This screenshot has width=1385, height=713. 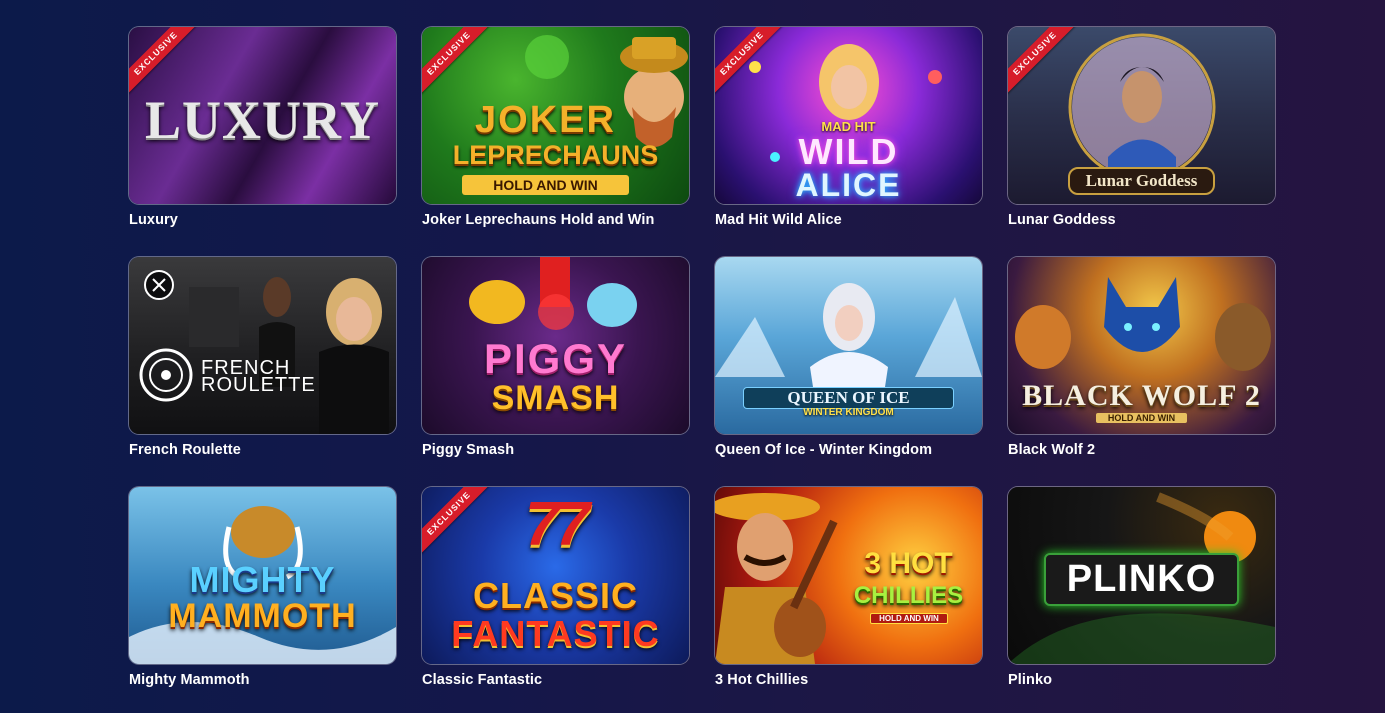 I want to click on game-thumbnail: PIGGY SMASH, so click(x=555, y=345).